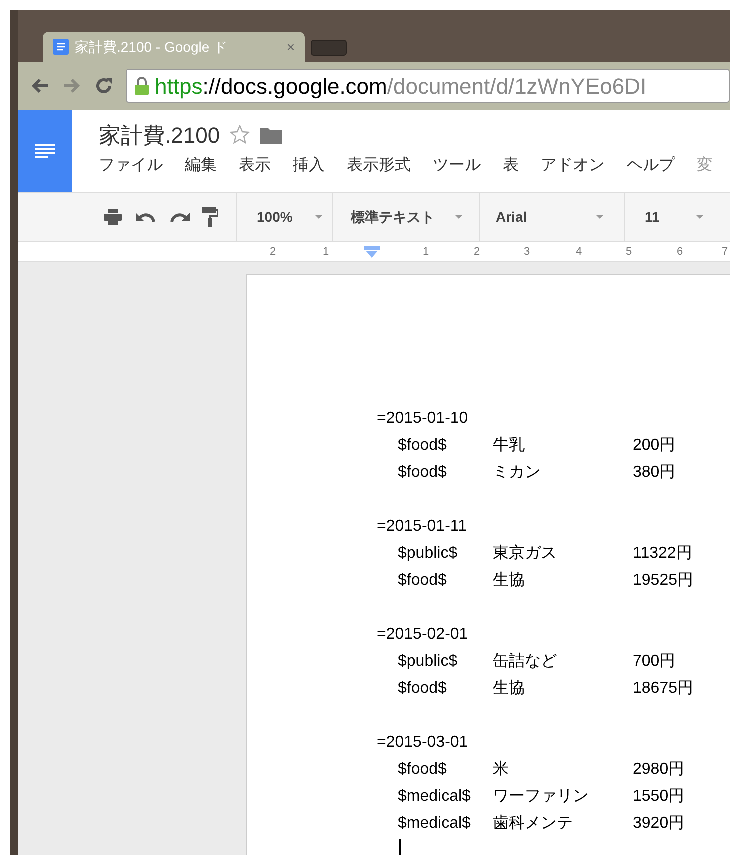 Image resolution: width=730 pixels, height=855 pixels. What do you see at coordinates (517, 473) in the screenshot?
I see `item-name: ミカン` at bounding box center [517, 473].